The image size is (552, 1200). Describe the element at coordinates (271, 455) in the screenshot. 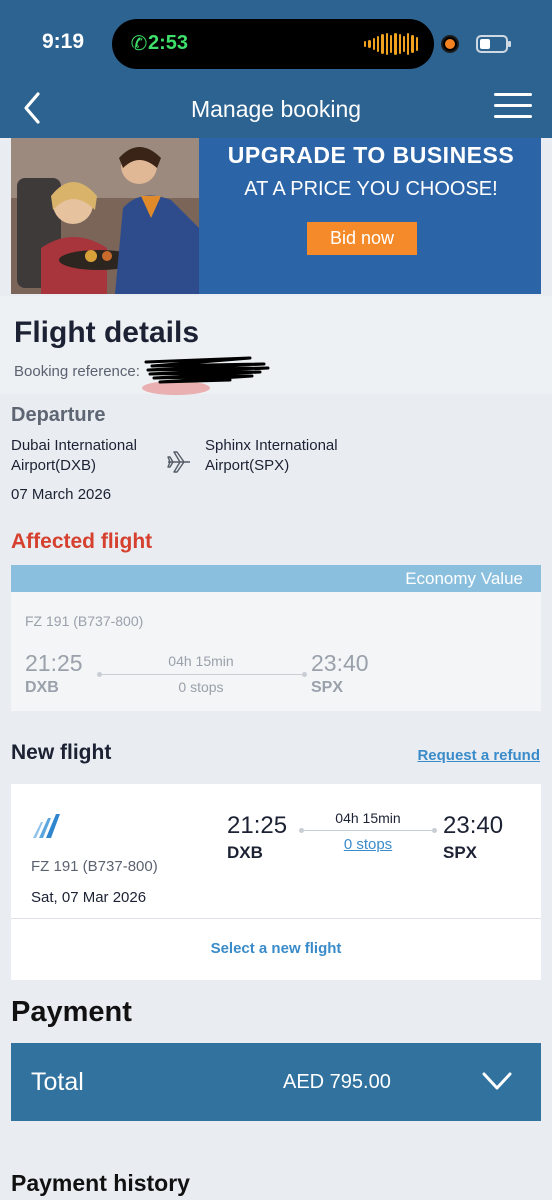

I see `destination-airport: Sphinx International Airport(SPX)` at that location.